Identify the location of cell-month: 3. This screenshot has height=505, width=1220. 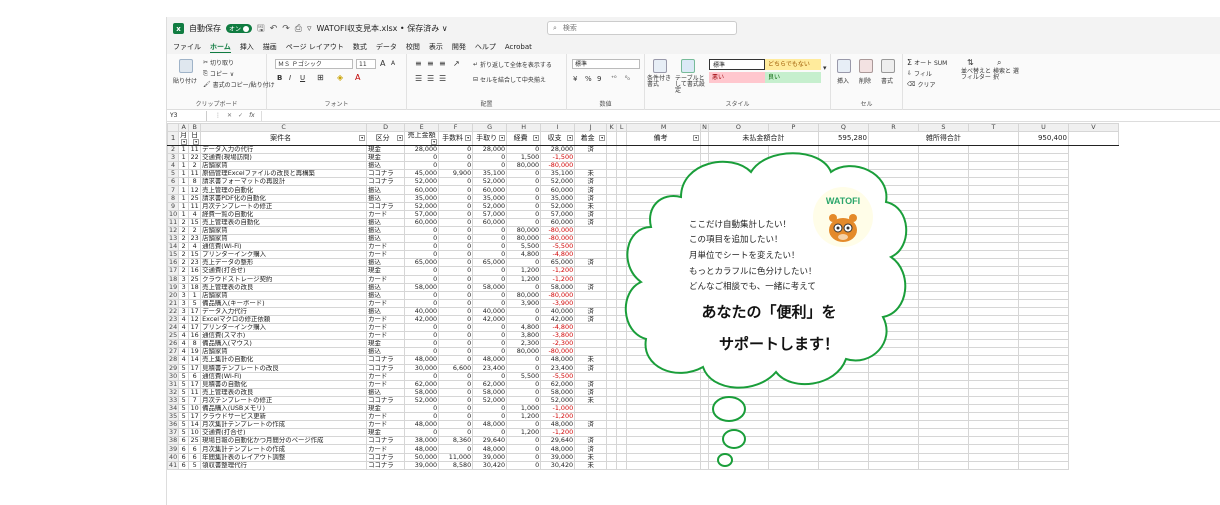
(184, 311).